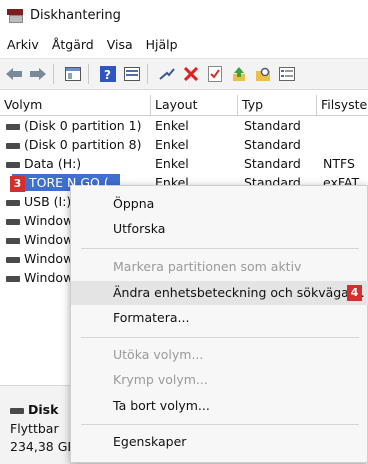  I want to click on delete-x-icon, so click(191, 74).